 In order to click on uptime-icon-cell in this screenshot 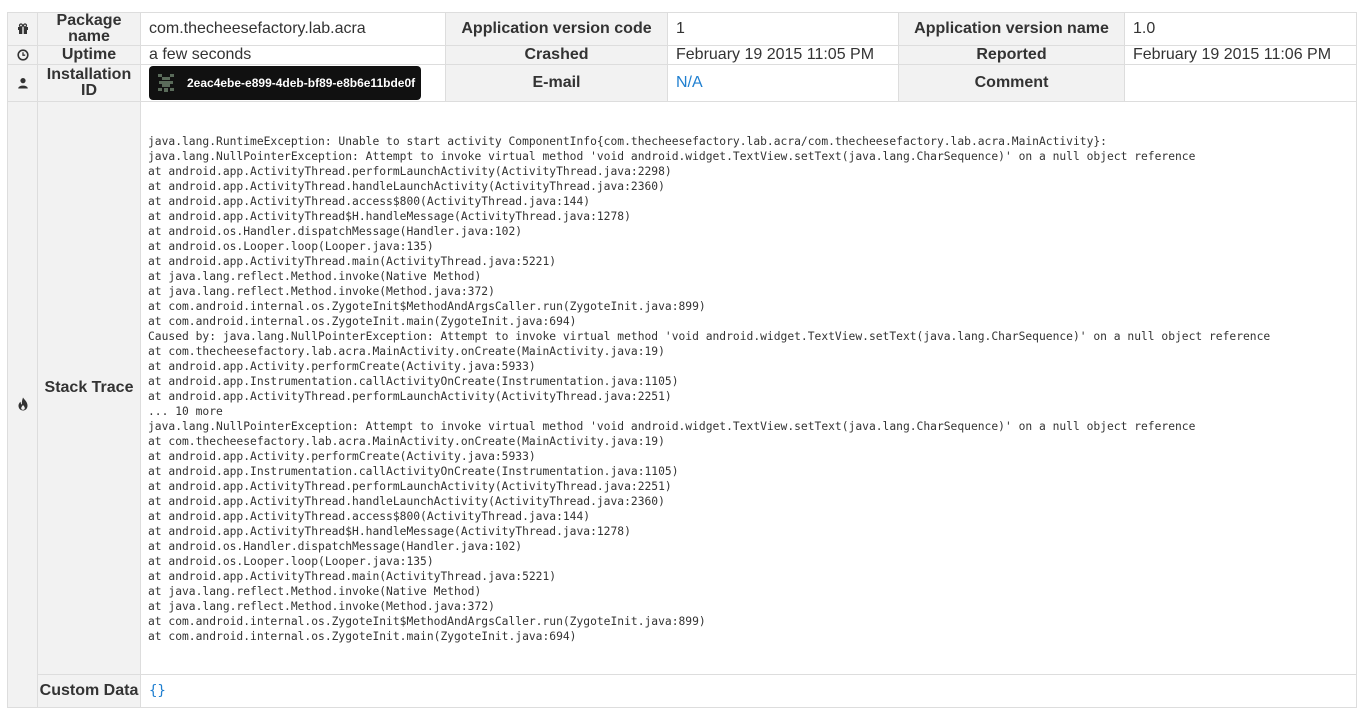, I will do `click(22, 55)`.